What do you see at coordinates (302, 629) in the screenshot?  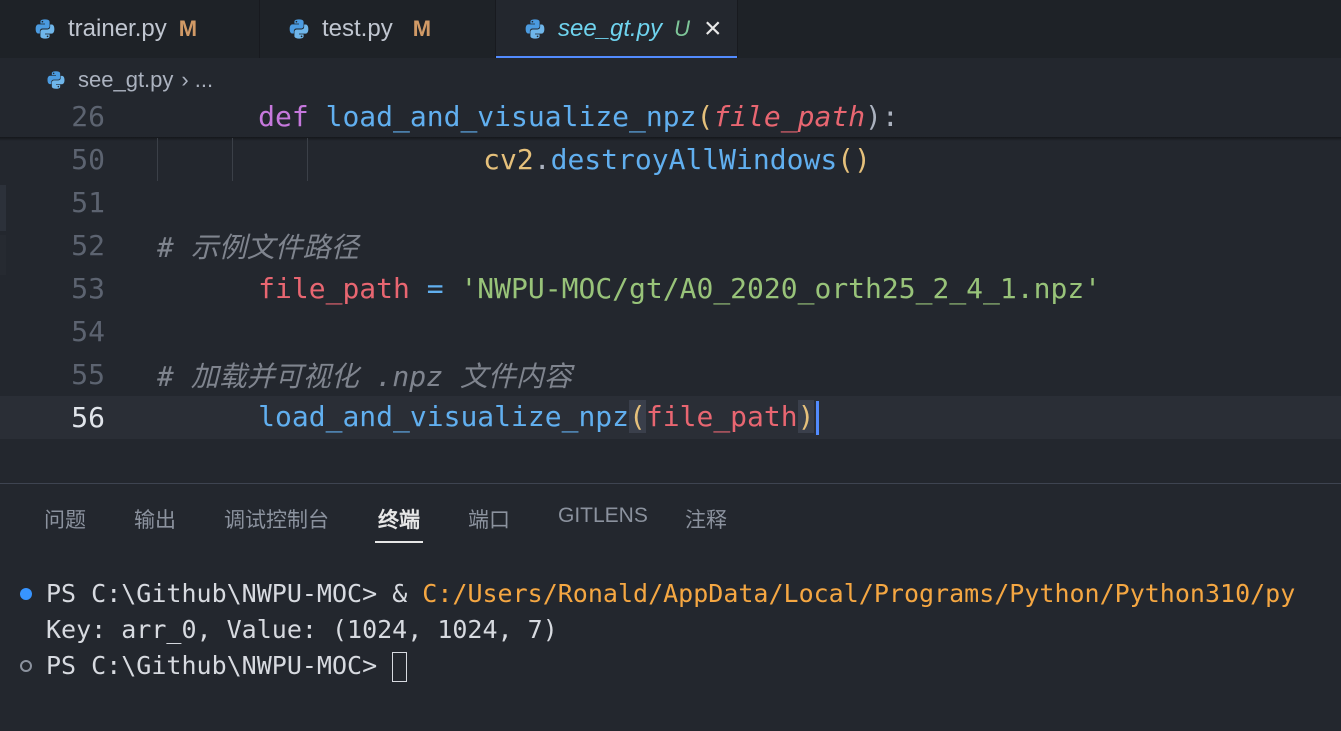 I see `terminal-output-line: Key: arr_0, Value: (1024, 1024, 7)` at bounding box center [302, 629].